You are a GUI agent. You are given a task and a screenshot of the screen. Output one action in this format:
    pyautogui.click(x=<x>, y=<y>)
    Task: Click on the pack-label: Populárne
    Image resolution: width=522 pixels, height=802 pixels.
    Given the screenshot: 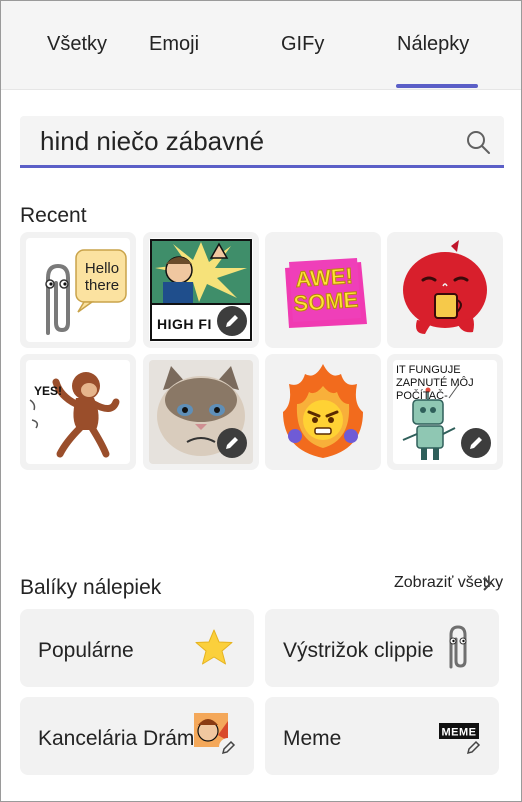 What is the action you would take?
    pyautogui.click(x=86, y=650)
    